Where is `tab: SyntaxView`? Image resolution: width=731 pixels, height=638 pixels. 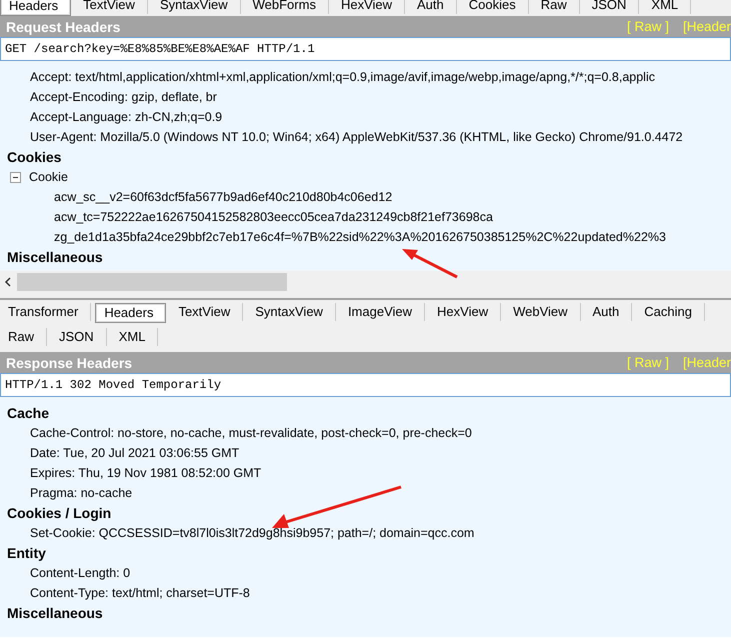
tab: SyntaxView is located at coordinates (291, 312).